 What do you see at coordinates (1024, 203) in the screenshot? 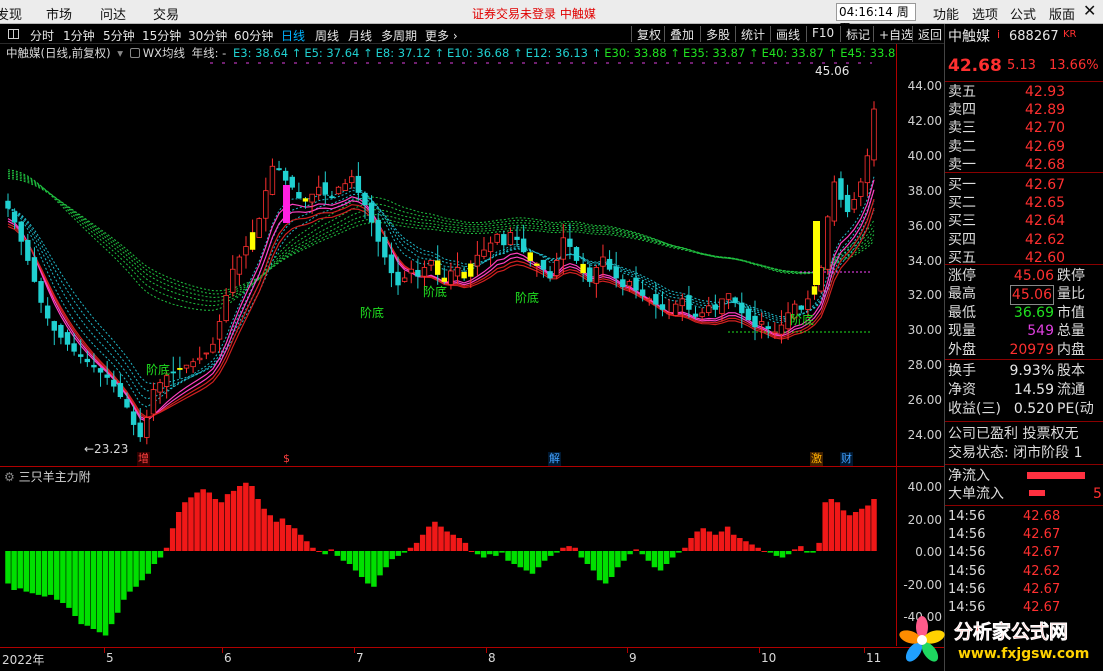
I see `orderbook-row: 买二 42.65` at bounding box center [1024, 203].